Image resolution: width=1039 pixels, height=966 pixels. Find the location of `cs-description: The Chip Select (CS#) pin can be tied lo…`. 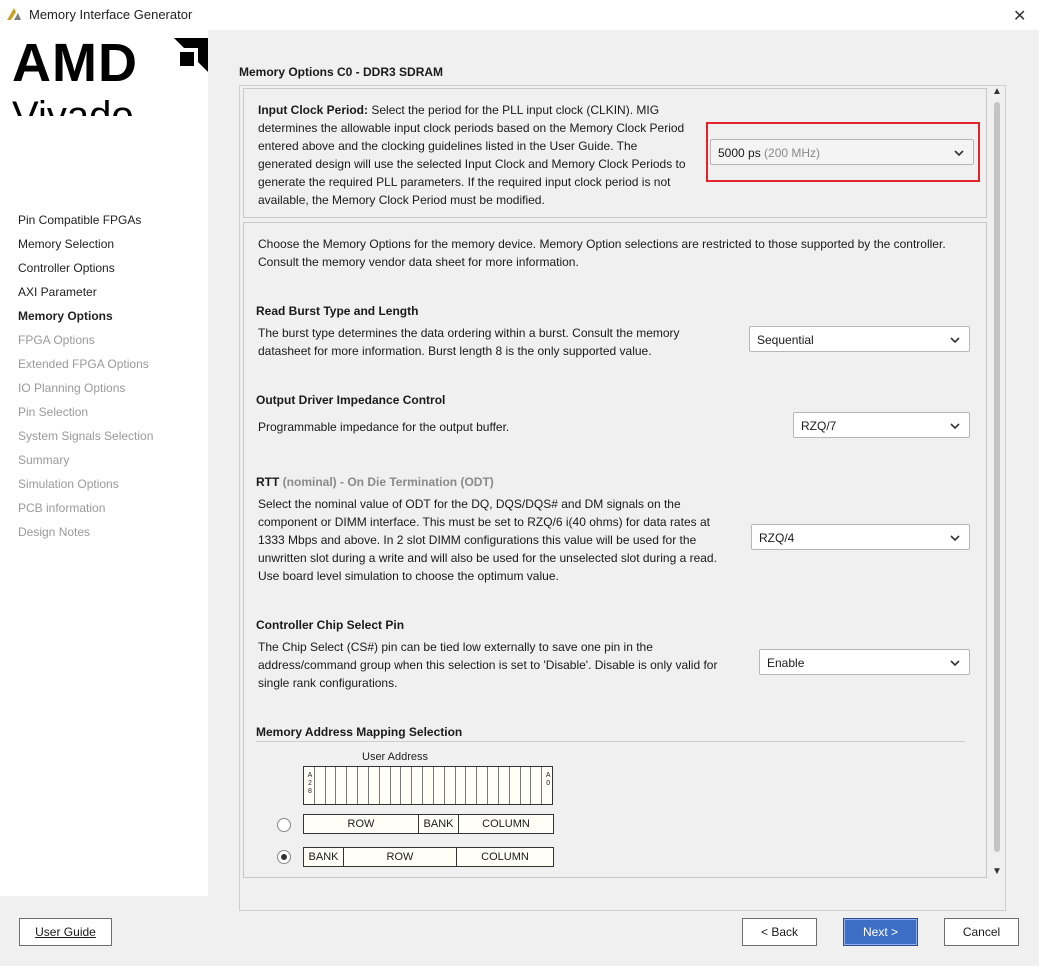

cs-description: The Chip Select (CS#) pin can be tied lo… is located at coordinates (488, 665).